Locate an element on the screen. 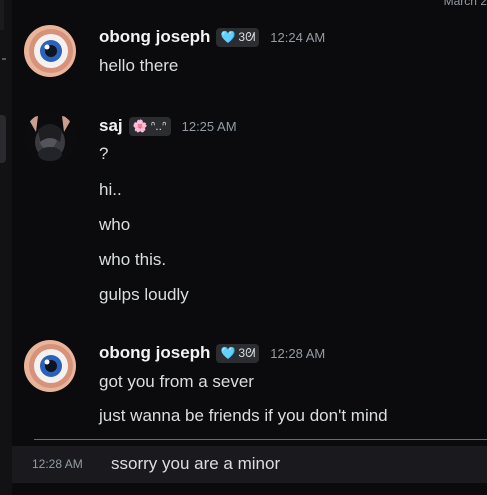 This screenshot has width=487, height=495. message-text: got you from a sever is located at coordinates (176, 381).